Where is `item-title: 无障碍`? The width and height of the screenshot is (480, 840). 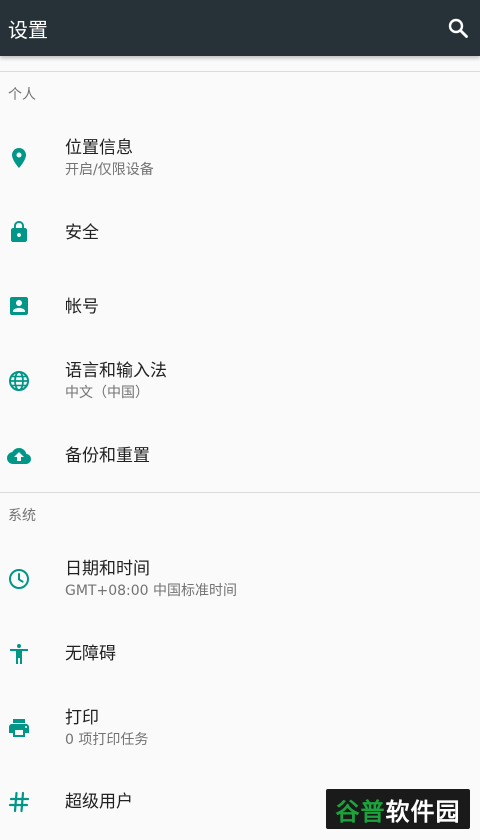 item-title: 无障碍 is located at coordinates (90, 654).